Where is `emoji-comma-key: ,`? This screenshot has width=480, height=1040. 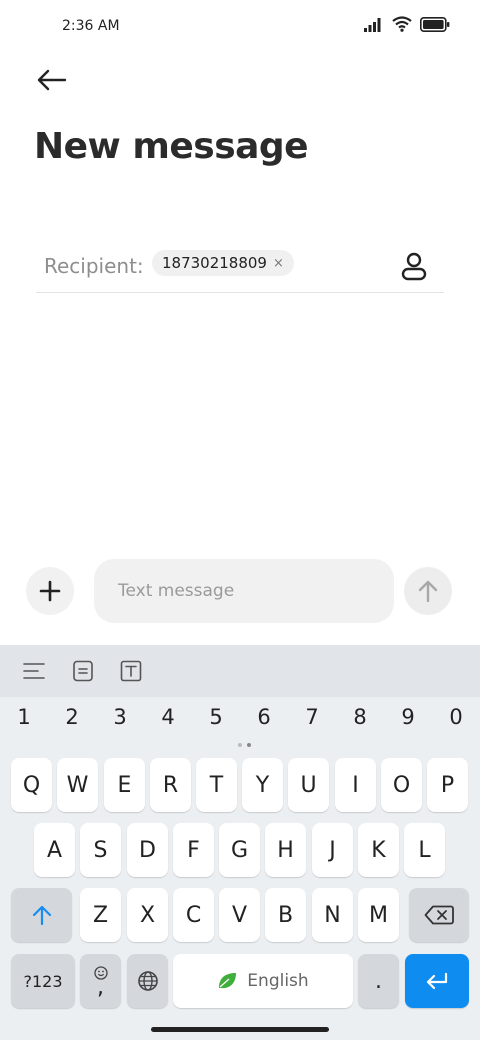
emoji-comma-key: , is located at coordinates (100, 981).